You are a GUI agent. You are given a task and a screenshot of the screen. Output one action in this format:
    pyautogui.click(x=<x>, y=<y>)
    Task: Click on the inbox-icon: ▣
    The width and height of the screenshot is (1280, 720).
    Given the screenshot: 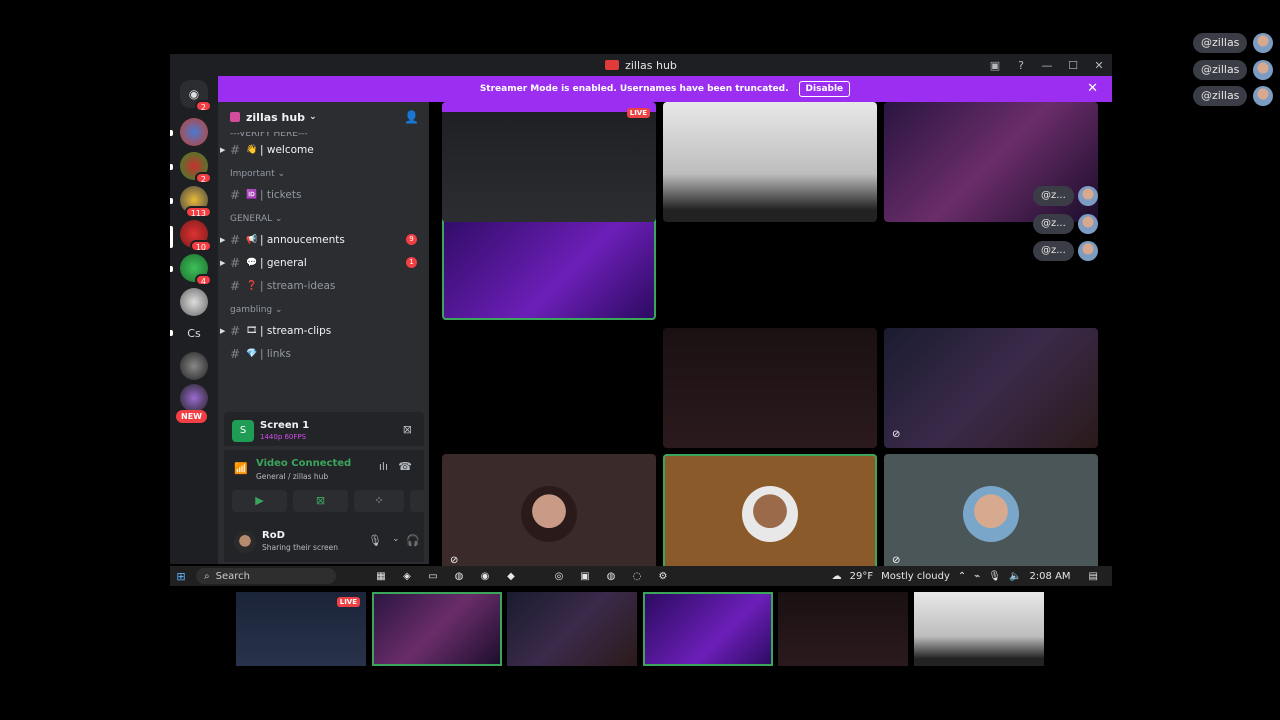 What is the action you would take?
    pyautogui.click(x=995, y=65)
    